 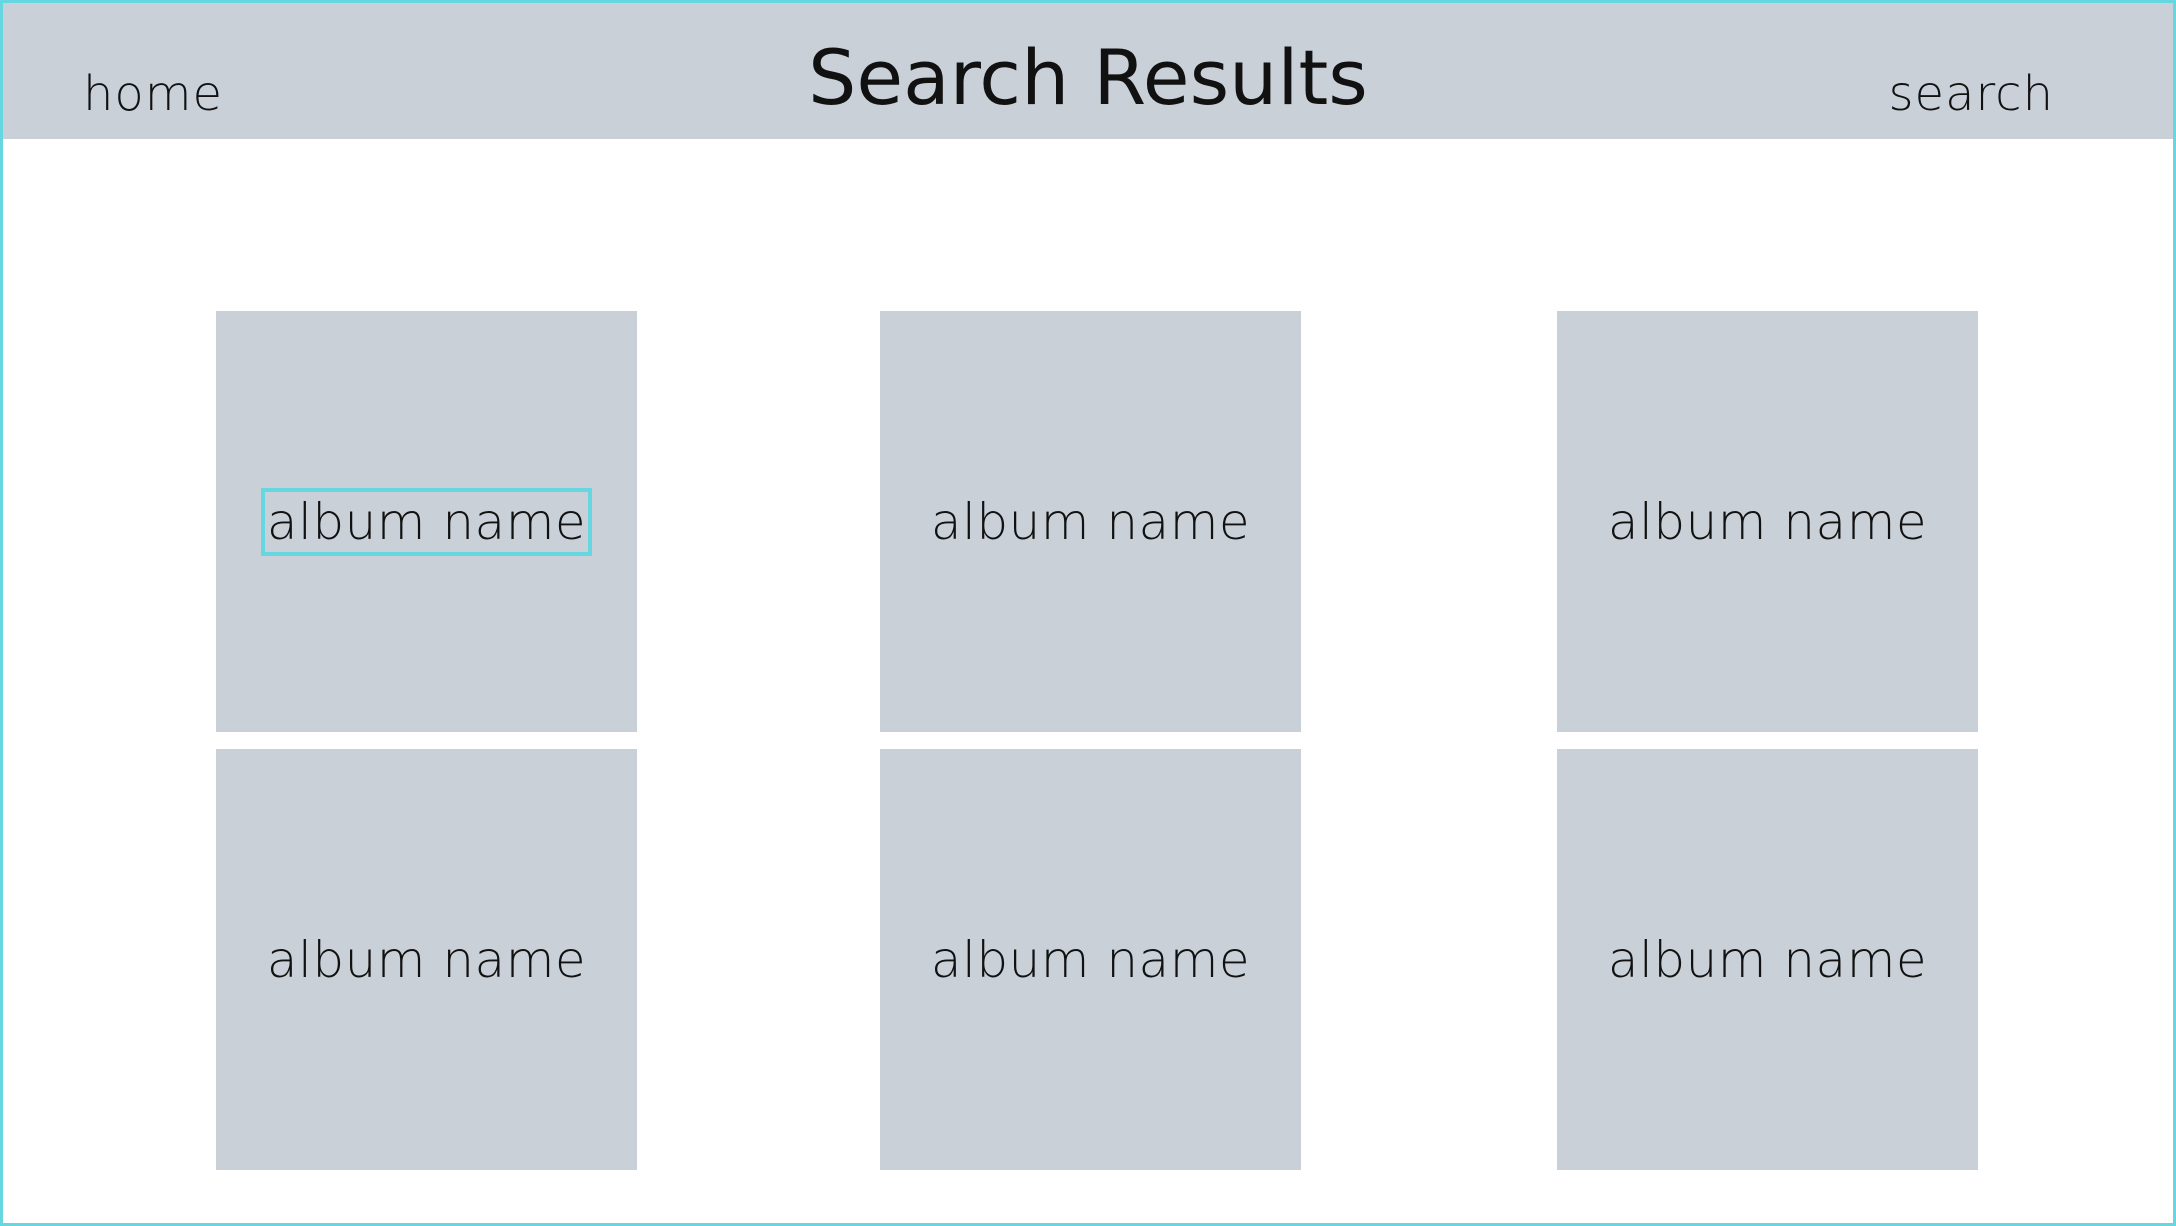 I want to click on search-link: search, so click(x=1971, y=94).